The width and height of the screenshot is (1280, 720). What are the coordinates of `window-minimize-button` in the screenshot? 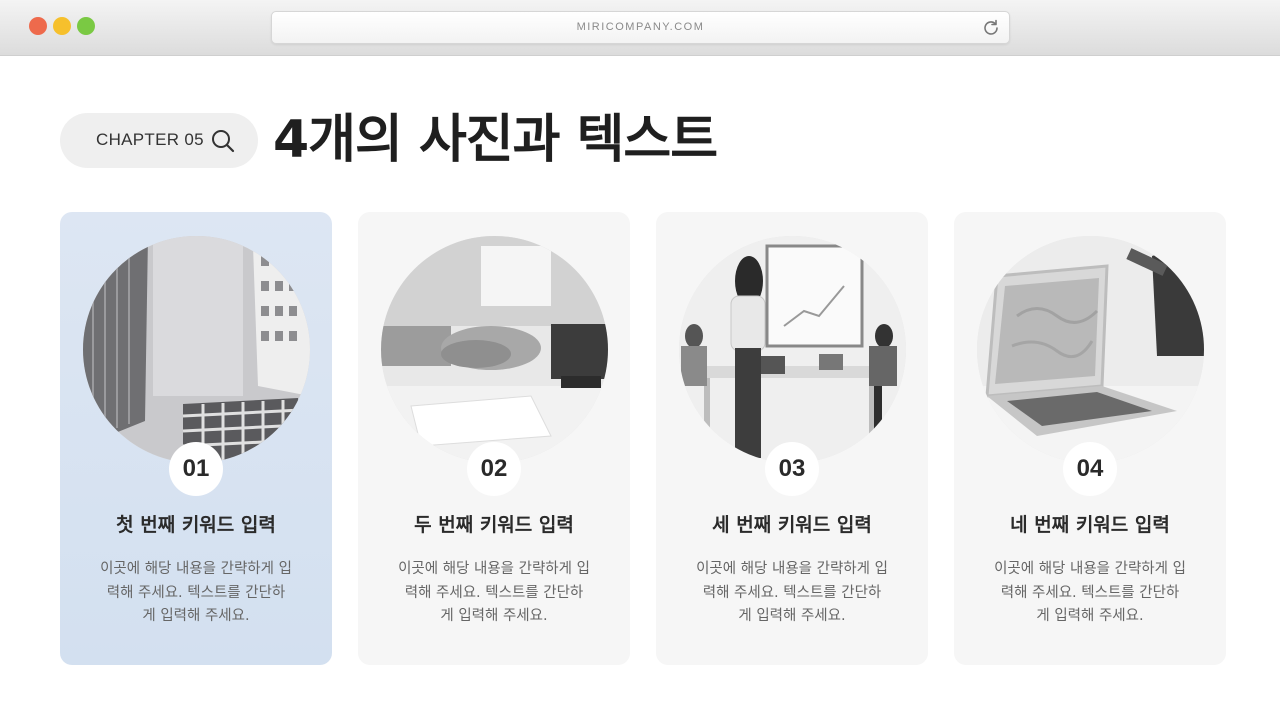 It's located at (62, 26).